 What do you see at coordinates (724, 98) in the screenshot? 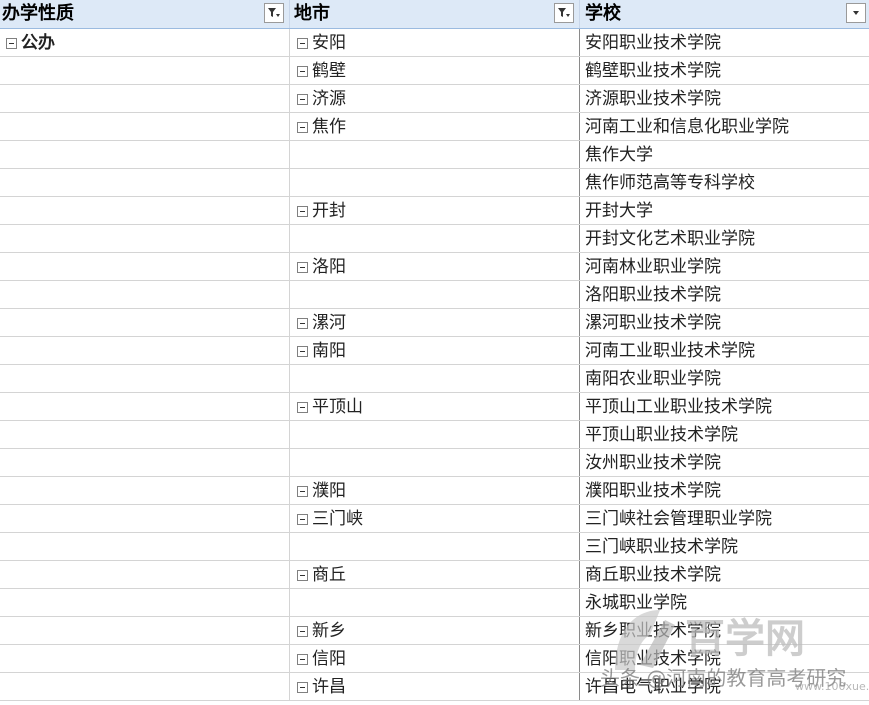
I see `school-cell: 济源职业技术学院` at bounding box center [724, 98].